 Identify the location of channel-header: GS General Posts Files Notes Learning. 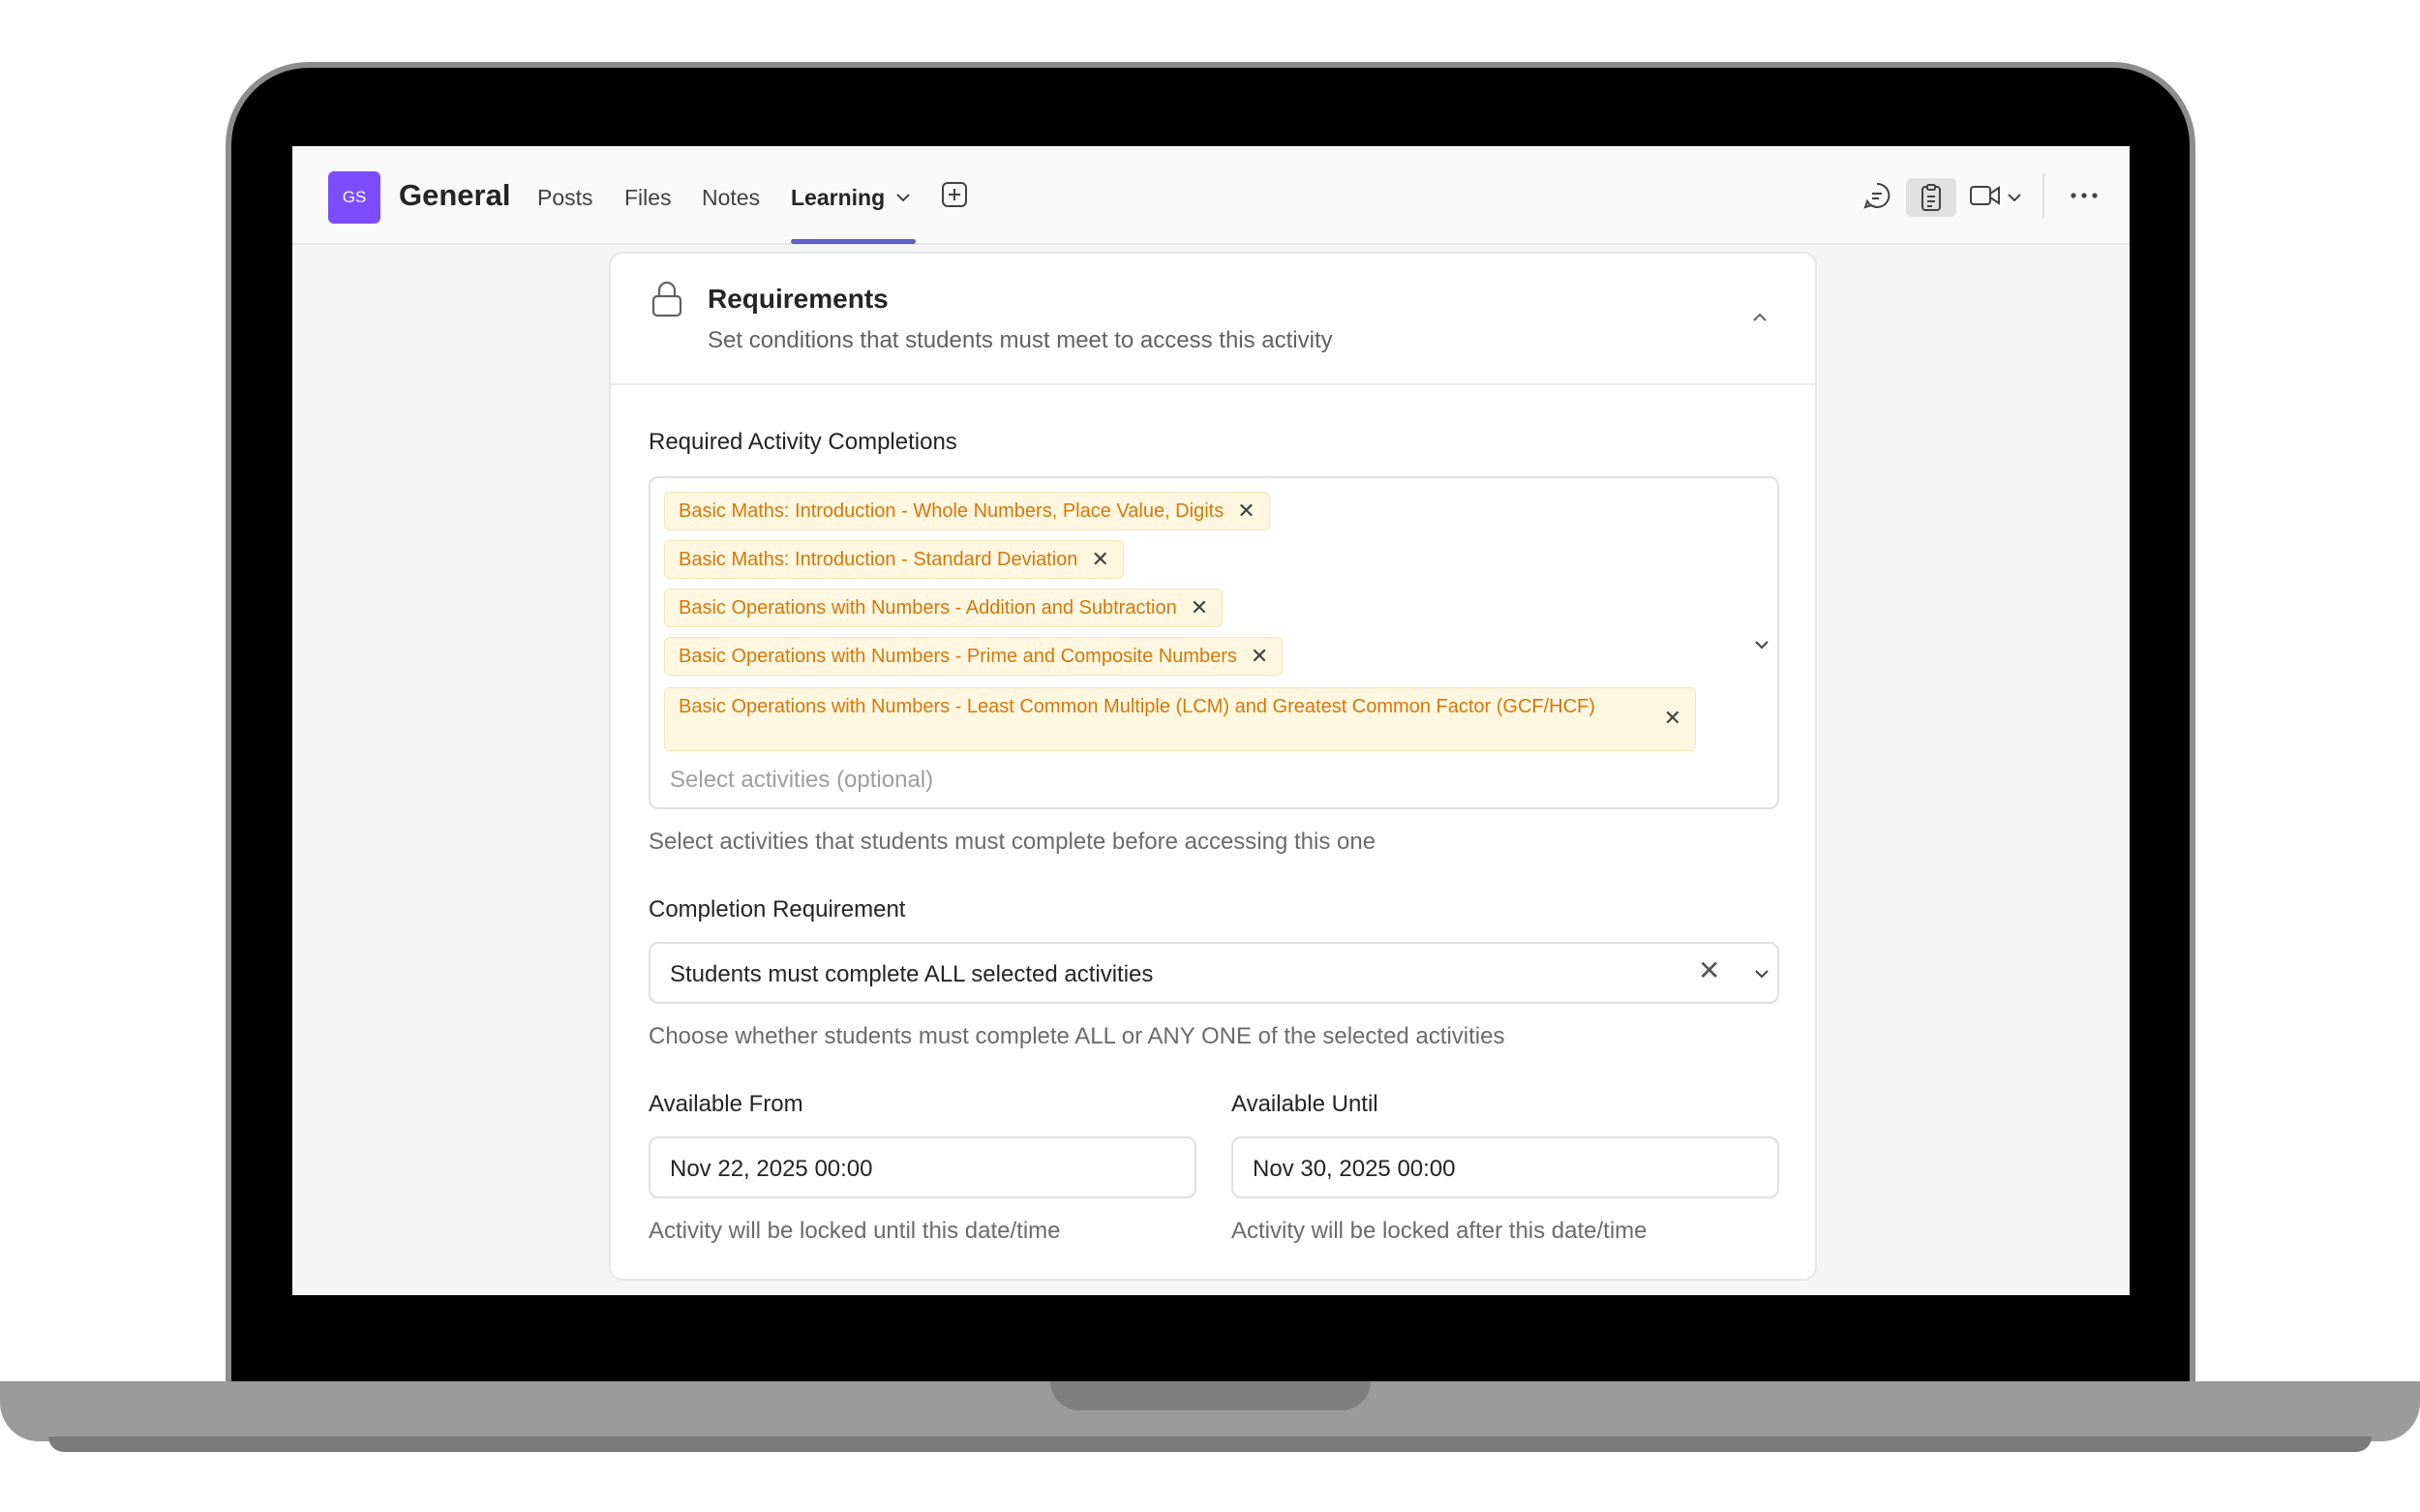
(1211, 195).